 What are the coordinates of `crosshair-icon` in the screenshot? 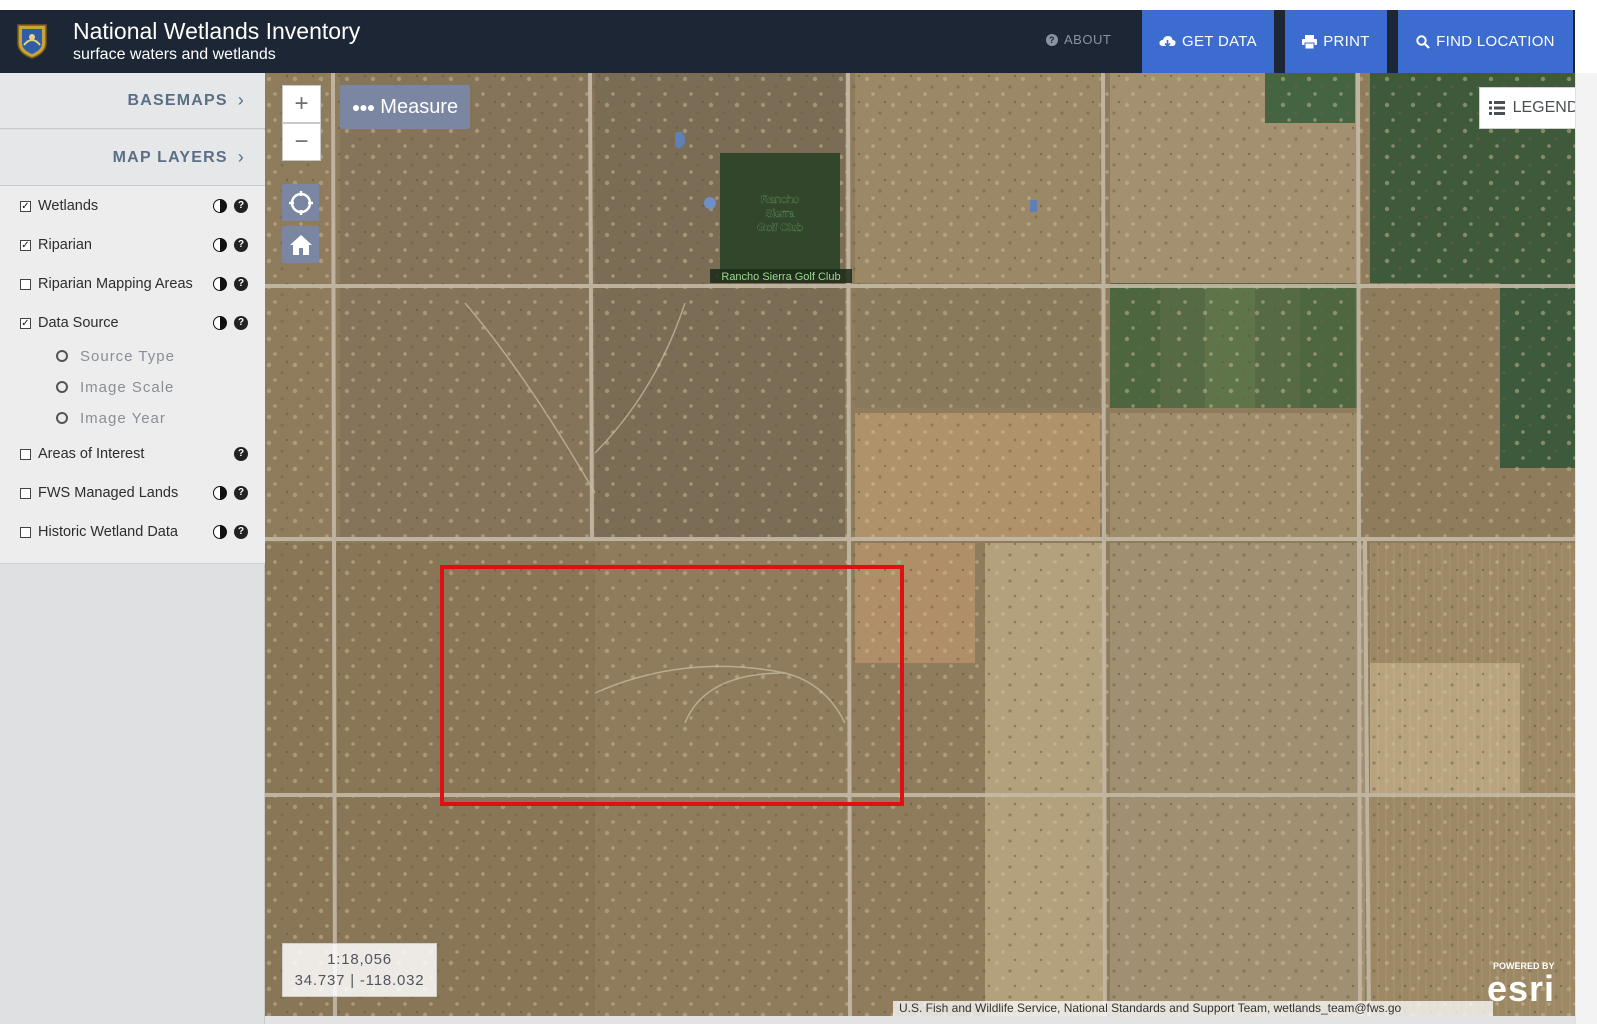 It's located at (300, 202).